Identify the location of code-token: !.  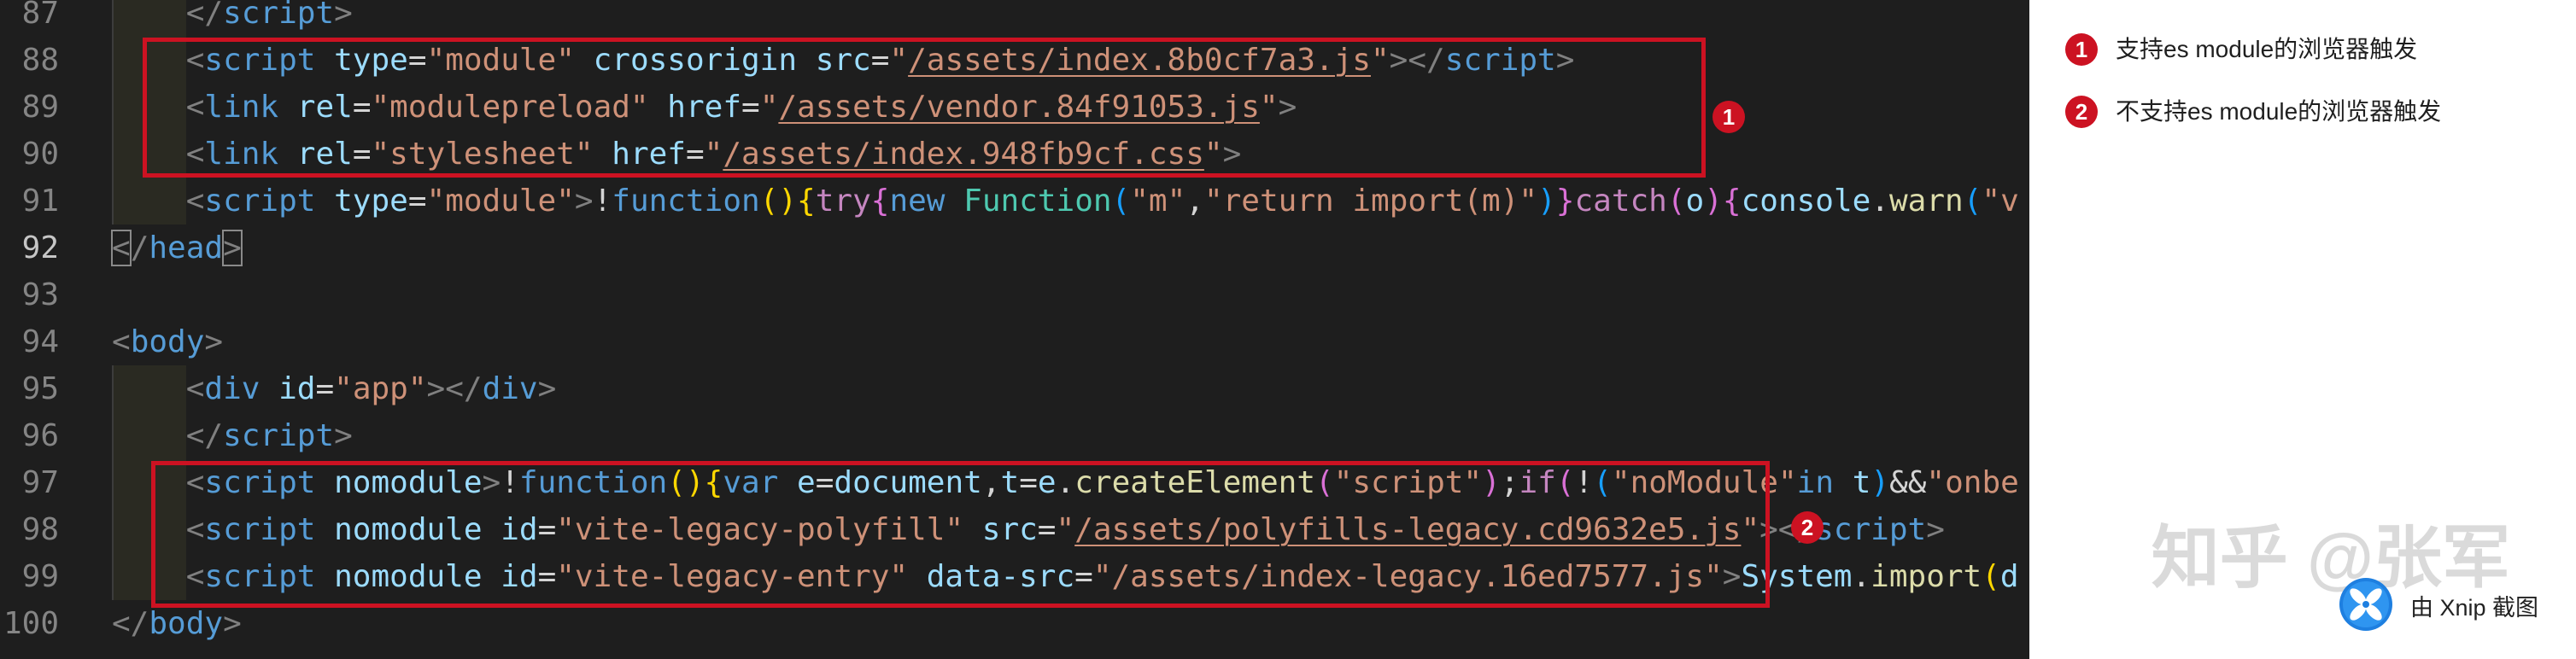
(602, 201).